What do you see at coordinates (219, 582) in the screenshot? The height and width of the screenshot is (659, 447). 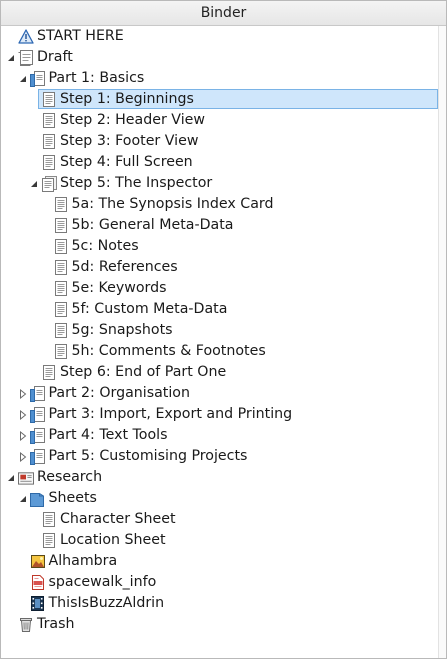 I see `binder-item-spacewalk-info: spacewalk_info` at bounding box center [219, 582].